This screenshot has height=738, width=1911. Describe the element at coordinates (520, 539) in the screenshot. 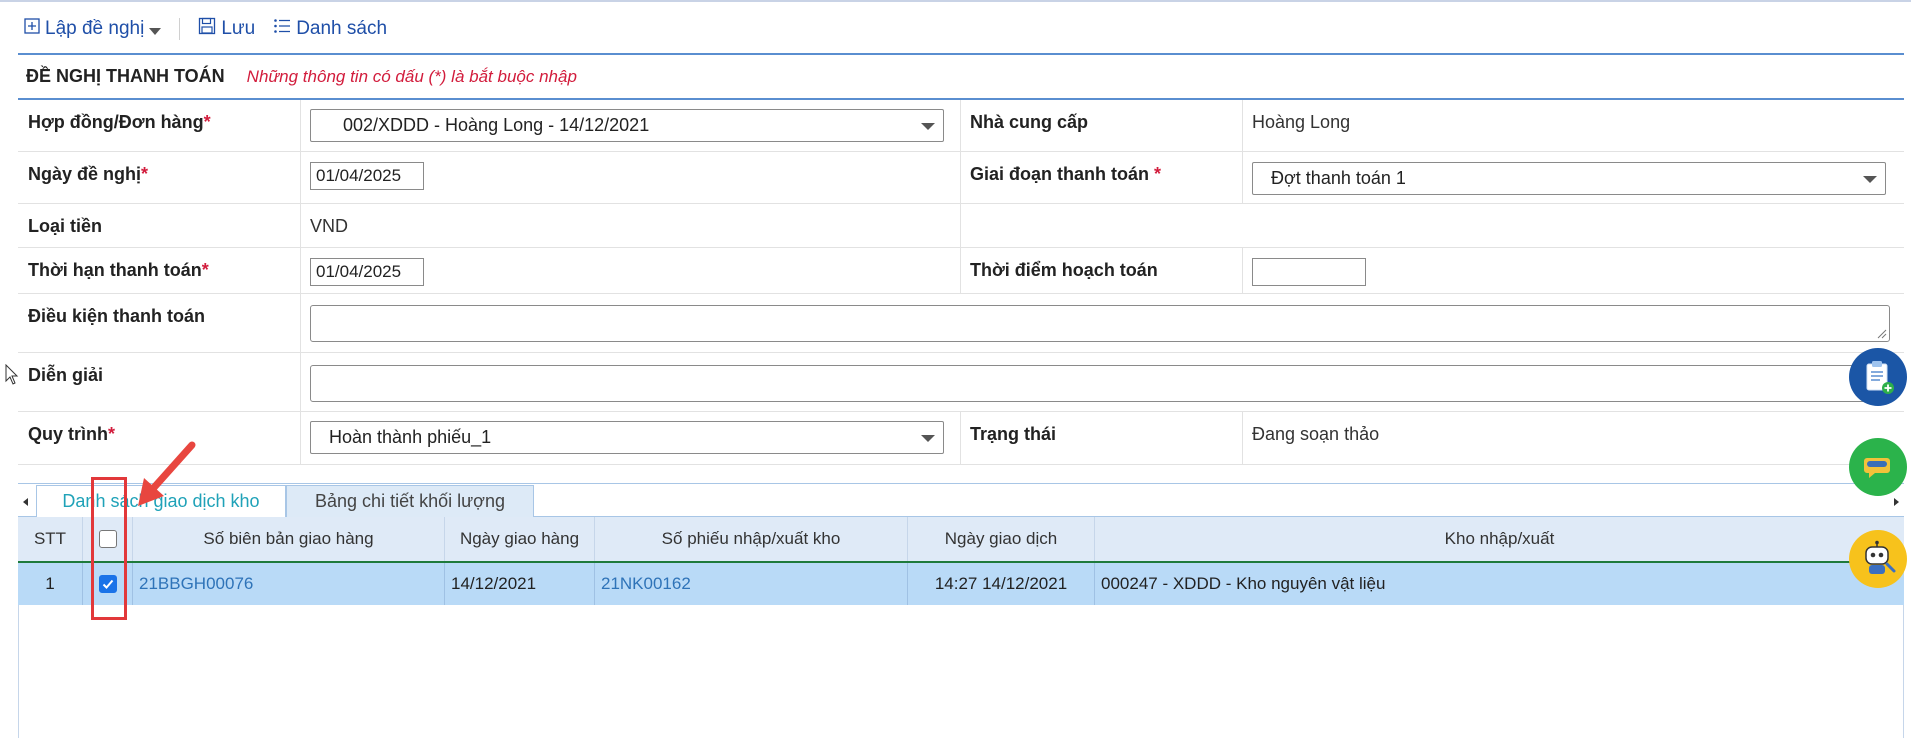

I see `col-header-delivery-date: Ngày giao hàng` at that location.